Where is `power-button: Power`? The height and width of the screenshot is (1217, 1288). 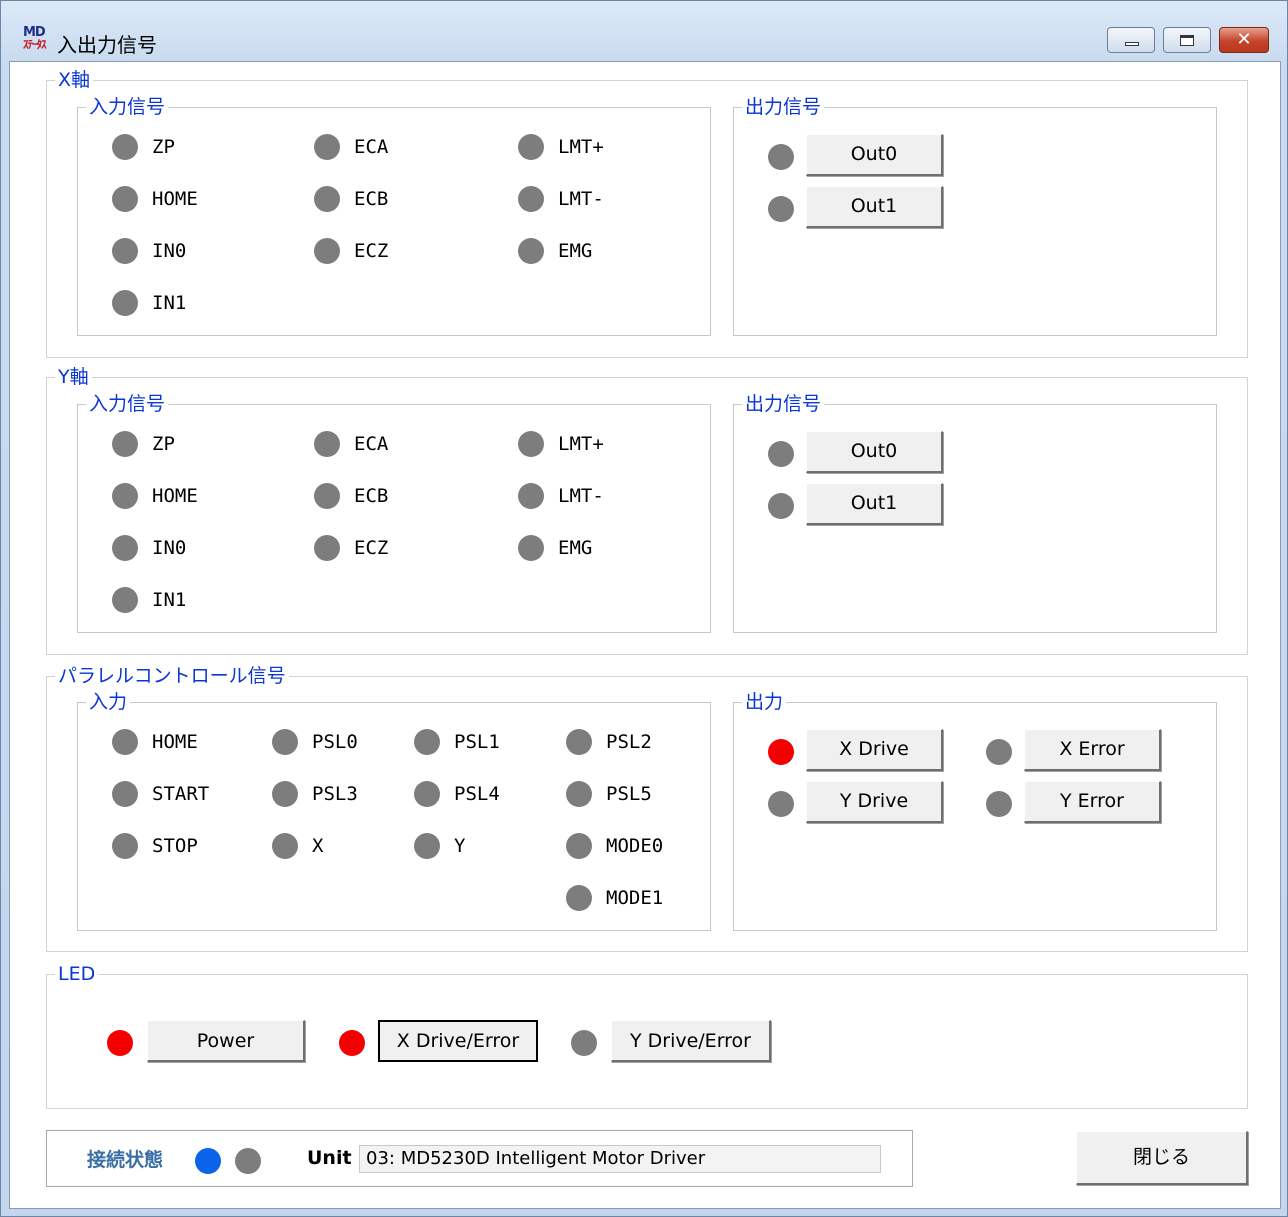 power-button: Power is located at coordinates (226, 1041).